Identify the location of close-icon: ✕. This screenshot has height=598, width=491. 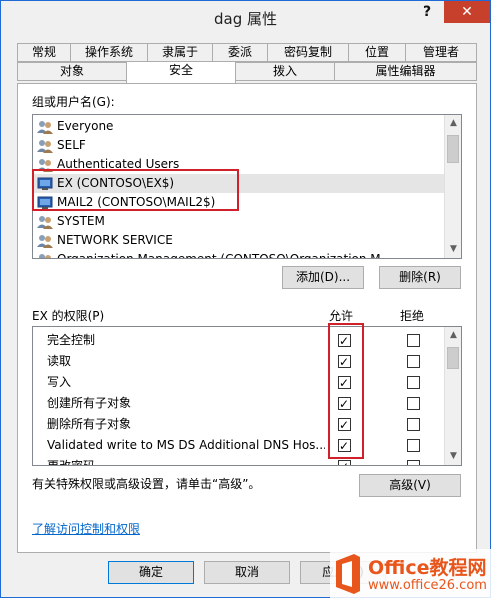
(467, 12).